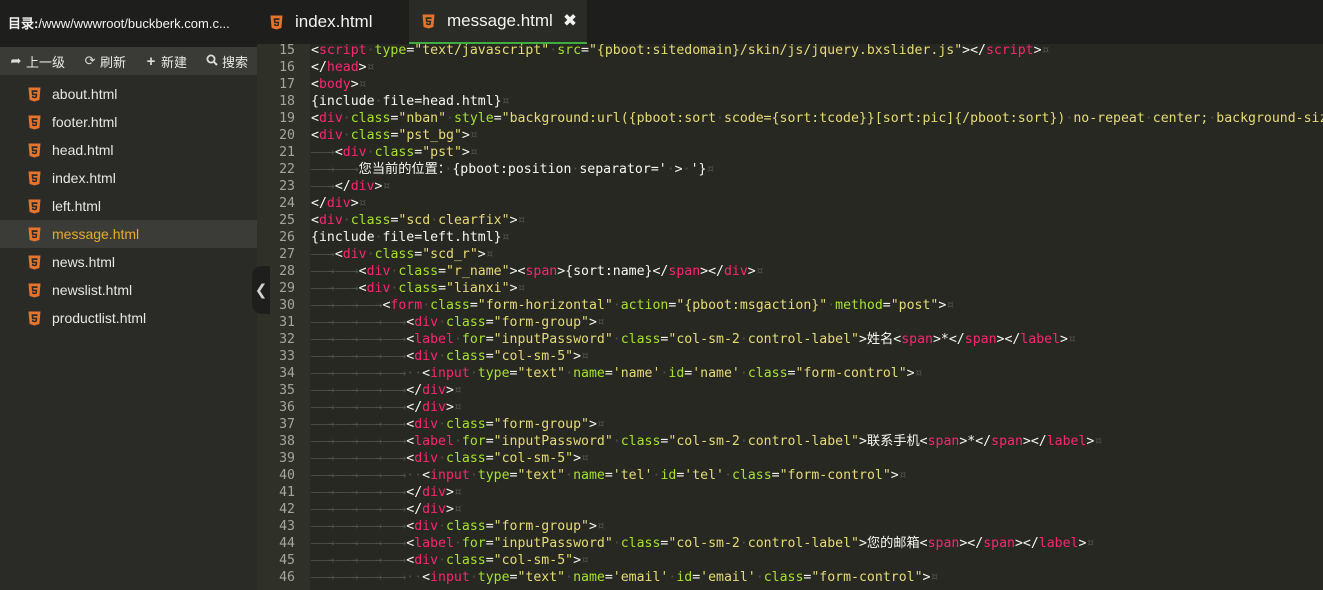 This screenshot has width=1323, height=590. What do you see at coordinates (287, 152) in the screenshot?
I see `line-number: 21` at bounding box center [287, 152].